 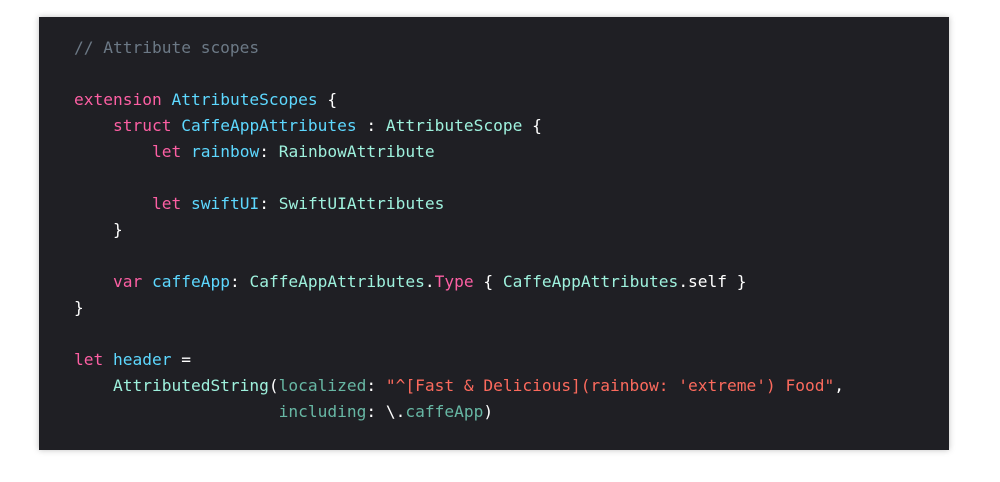 I want to click on code-token-type-decl: header, so click(x=142, y=359).